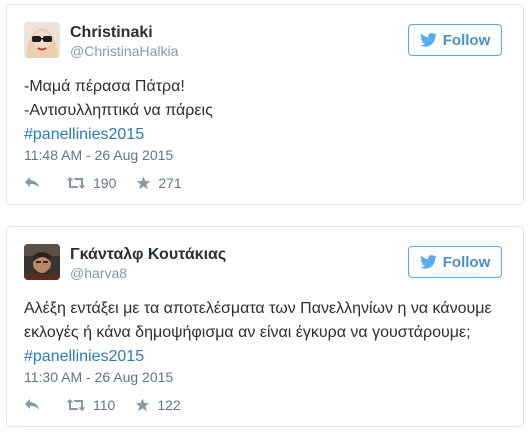 The image size is (530, 432). Describe the element at coordinates (98, 273) in the screenshot. I see `user-handle: @harva8` at that location.